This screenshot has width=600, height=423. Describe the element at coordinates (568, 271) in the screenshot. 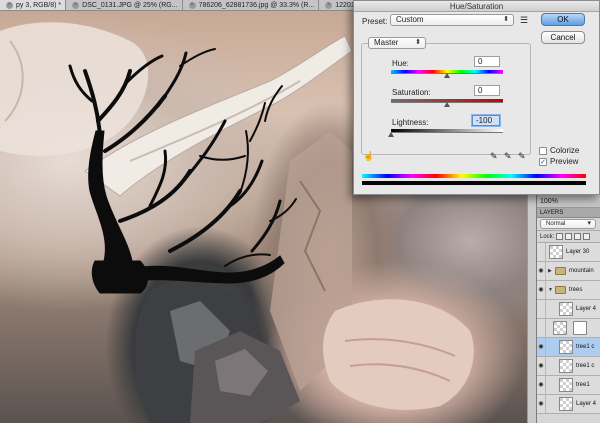

I see `layer-row: ◉ ▶ mountain` at that location.